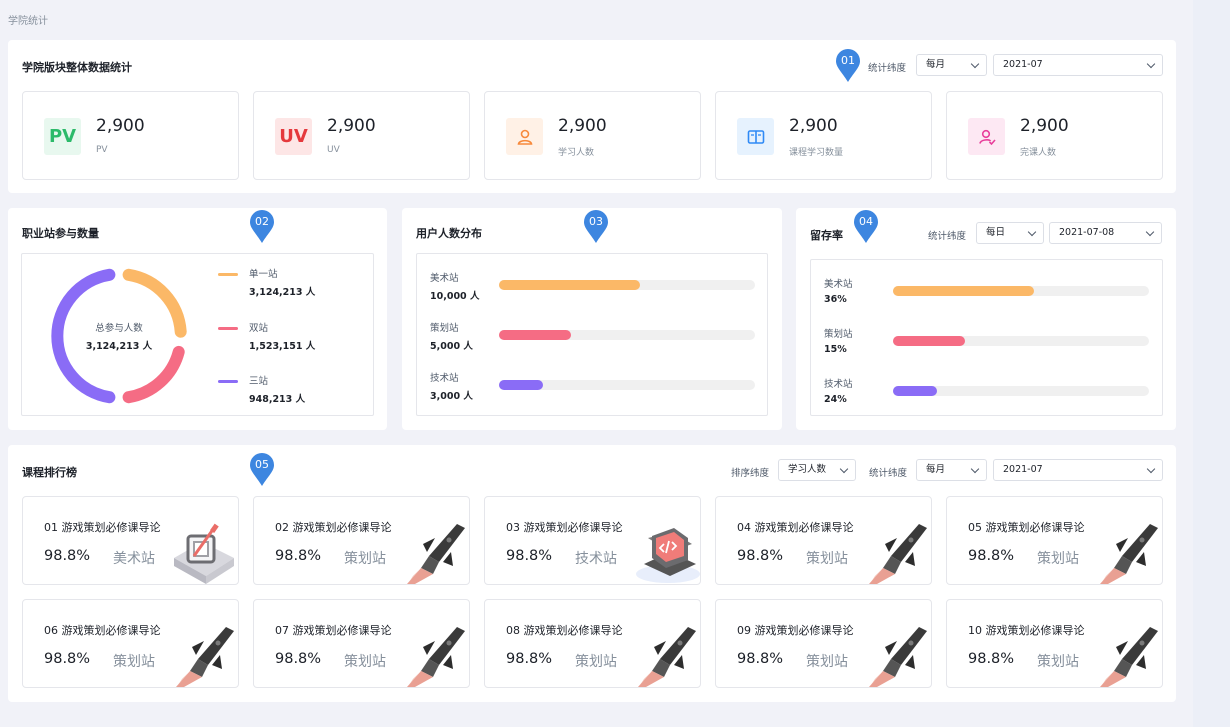 Image resolution: width=1230 pixels, height=727 pixels. Describe the element at coordinates (596, 559) in the screenshot. I see `course-station: 技术站` at that location.